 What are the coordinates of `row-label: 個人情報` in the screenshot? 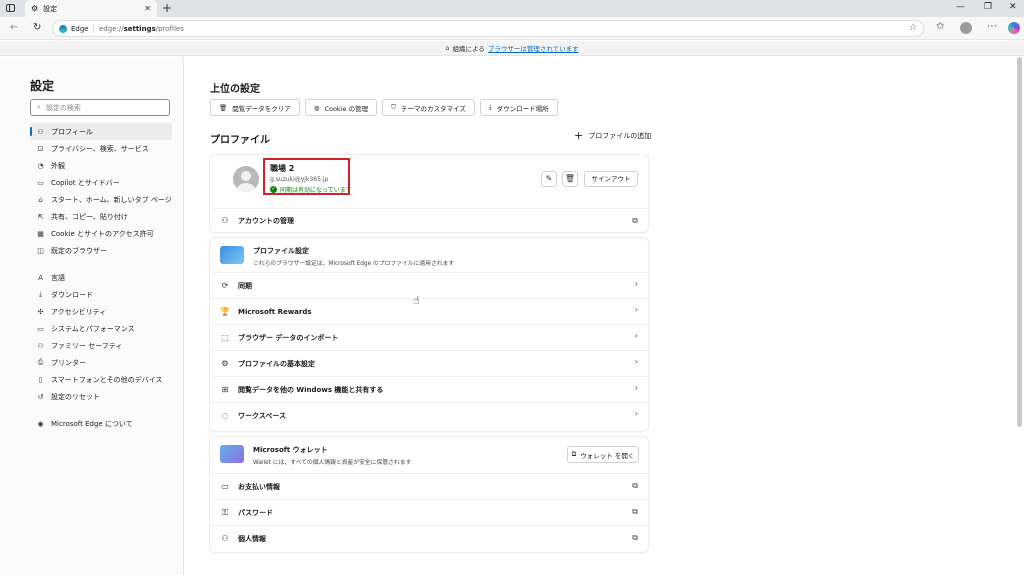 It's located at (252, 538).